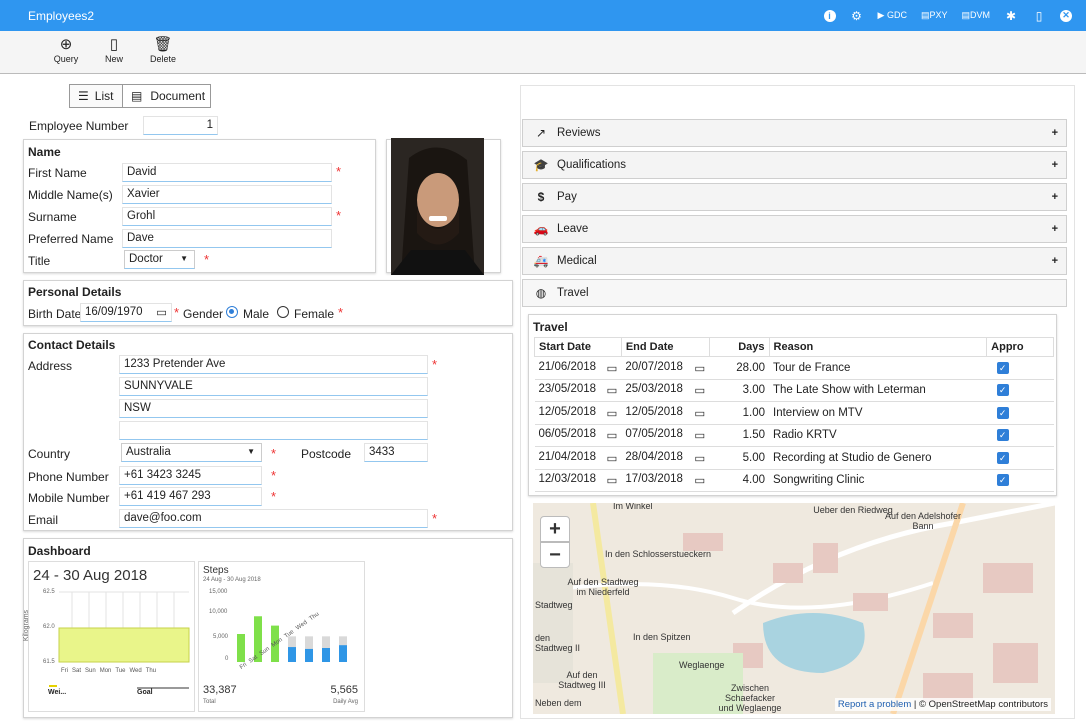 The height and width of the screenshot is (724, 1086). I want to click on birth-date-input: 16/09/1970 ▭, so click(126, 312).